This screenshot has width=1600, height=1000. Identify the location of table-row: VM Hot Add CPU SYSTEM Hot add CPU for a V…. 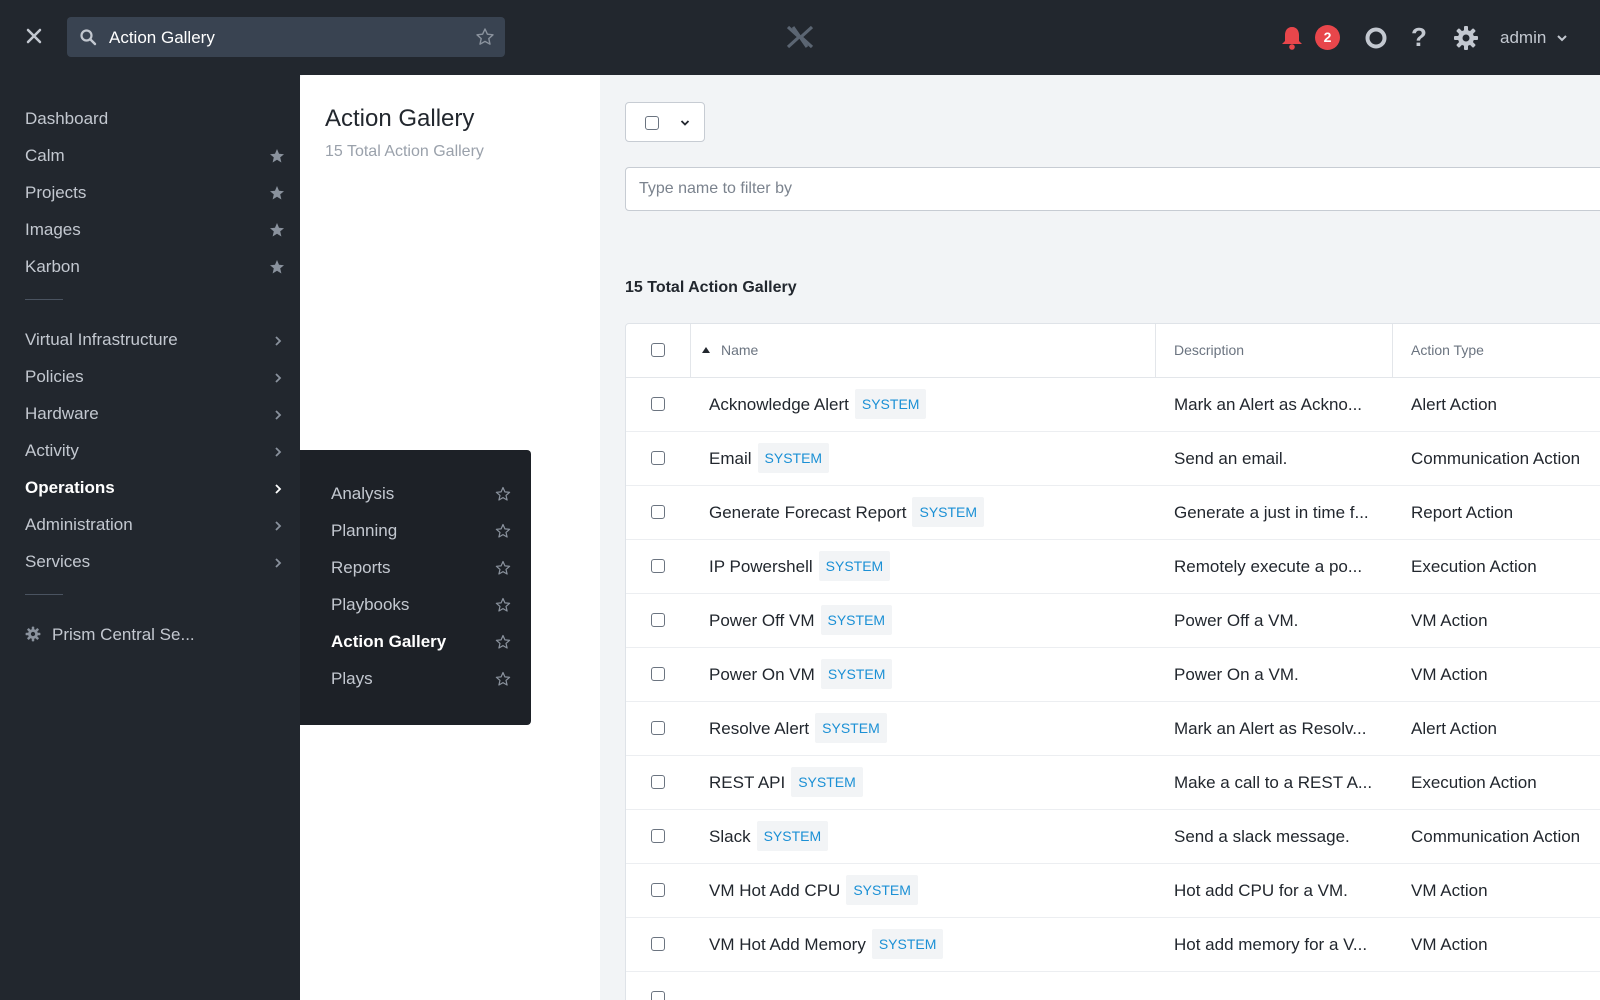
(1113, 891).